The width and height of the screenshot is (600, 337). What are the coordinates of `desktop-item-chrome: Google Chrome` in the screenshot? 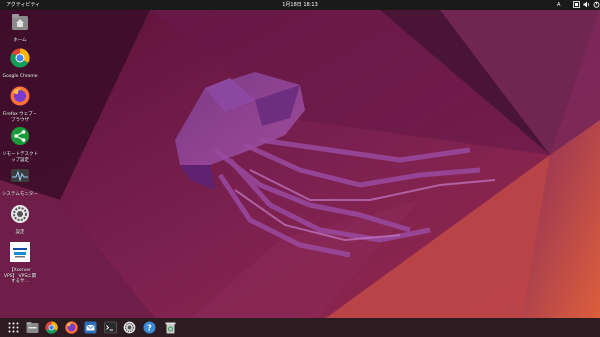 It's located at (20, 64).